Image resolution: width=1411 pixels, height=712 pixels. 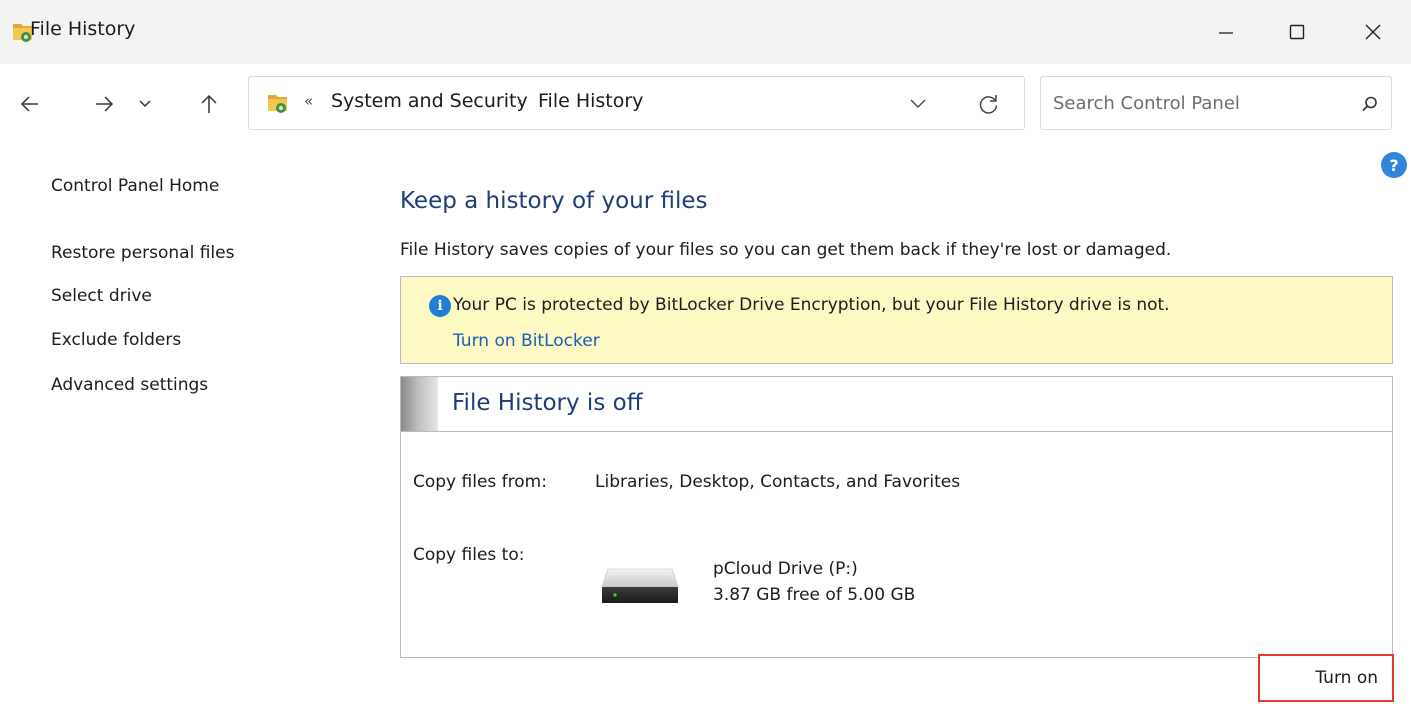 I want to click on file-history-folder-icon, so click(x=279, y=103).